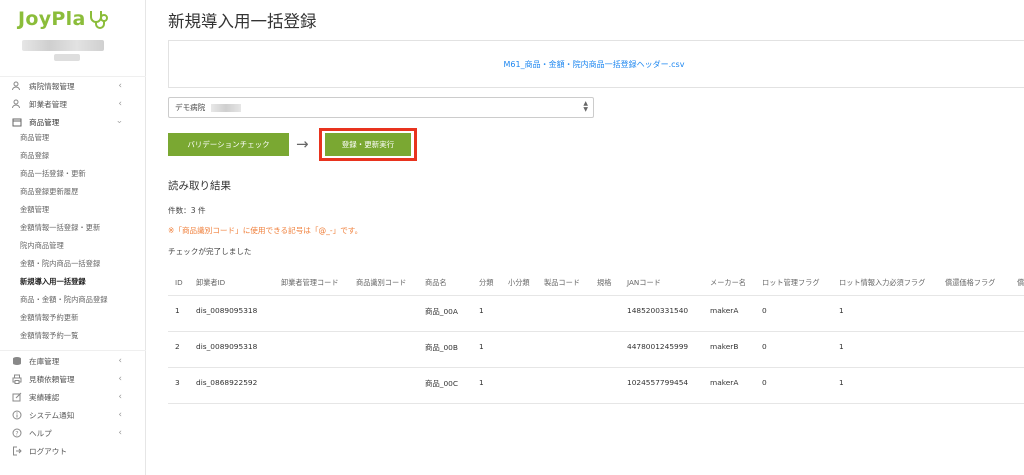 The image size is (1024, 475). I want to click on box-icon, so click(17, 122).